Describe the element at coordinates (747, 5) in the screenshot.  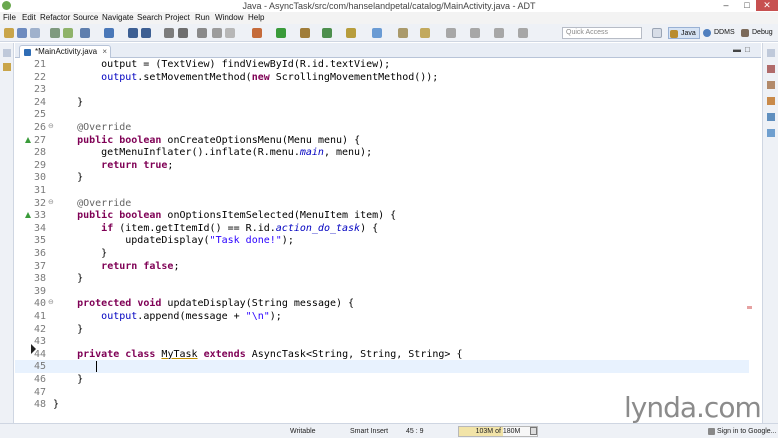
I see `maximize-window-icon: □` at that location.